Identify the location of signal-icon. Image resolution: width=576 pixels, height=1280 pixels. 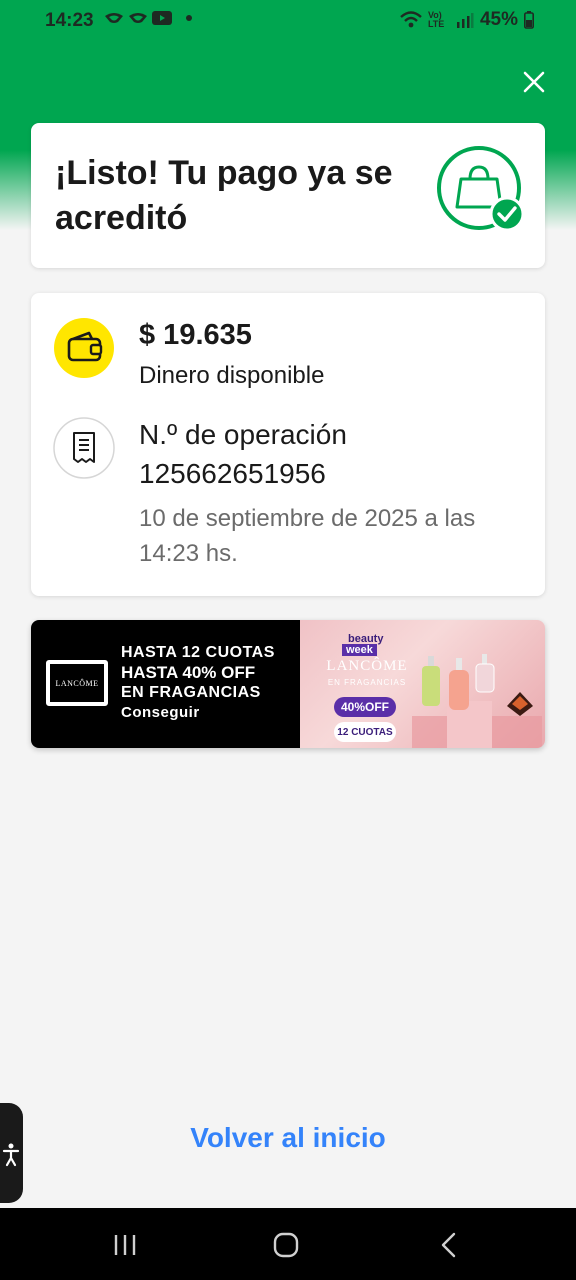
(465, 20).